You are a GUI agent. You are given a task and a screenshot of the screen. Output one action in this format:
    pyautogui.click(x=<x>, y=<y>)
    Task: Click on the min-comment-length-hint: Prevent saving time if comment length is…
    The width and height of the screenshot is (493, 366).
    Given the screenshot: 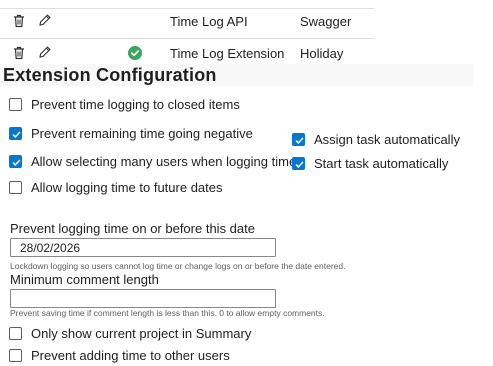 What is the action you would take?
    pyautogui.click(x=167, y=313)
    